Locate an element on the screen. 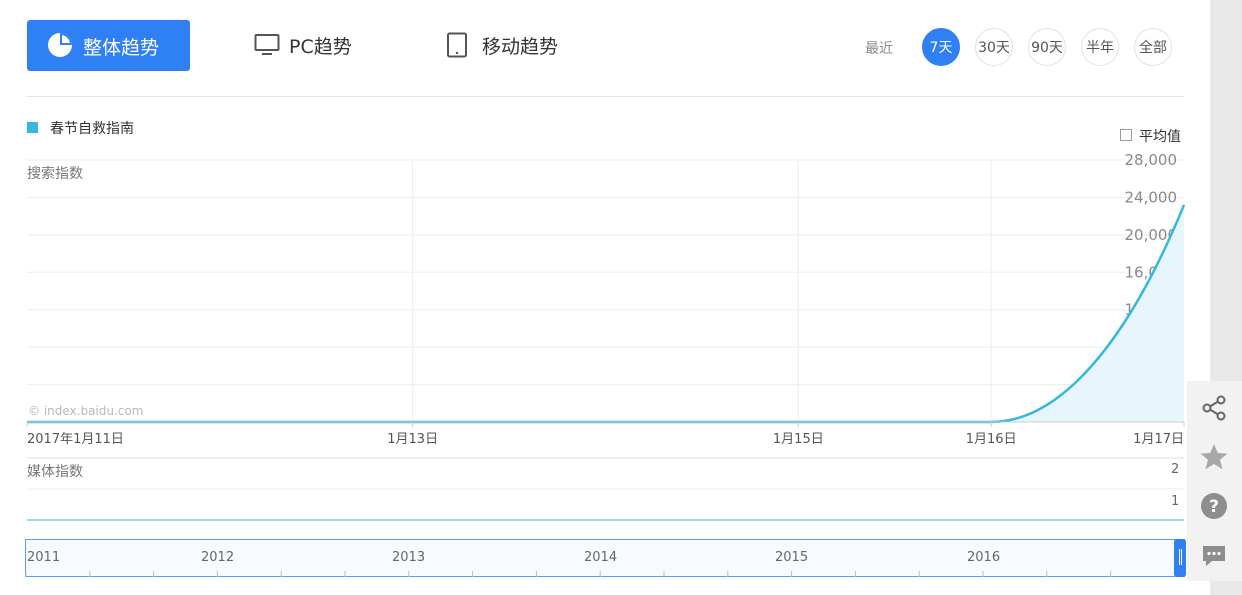  share-button is located at coordinates (1214, 408).